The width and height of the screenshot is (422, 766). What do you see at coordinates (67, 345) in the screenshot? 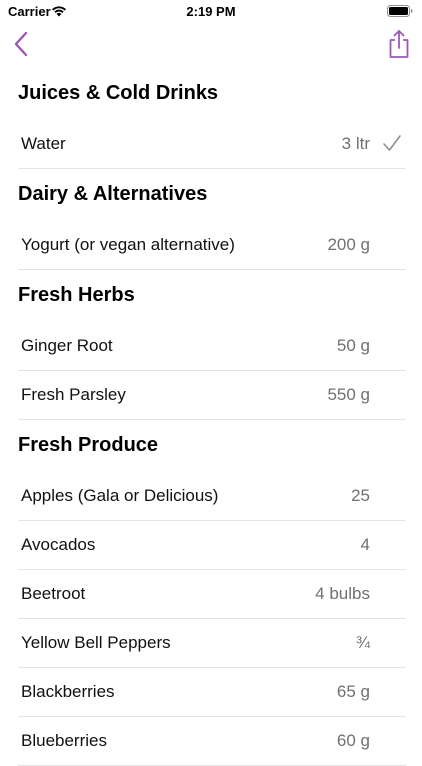
I see `item-name: Ginger Root` at bounding box center [67, 345].